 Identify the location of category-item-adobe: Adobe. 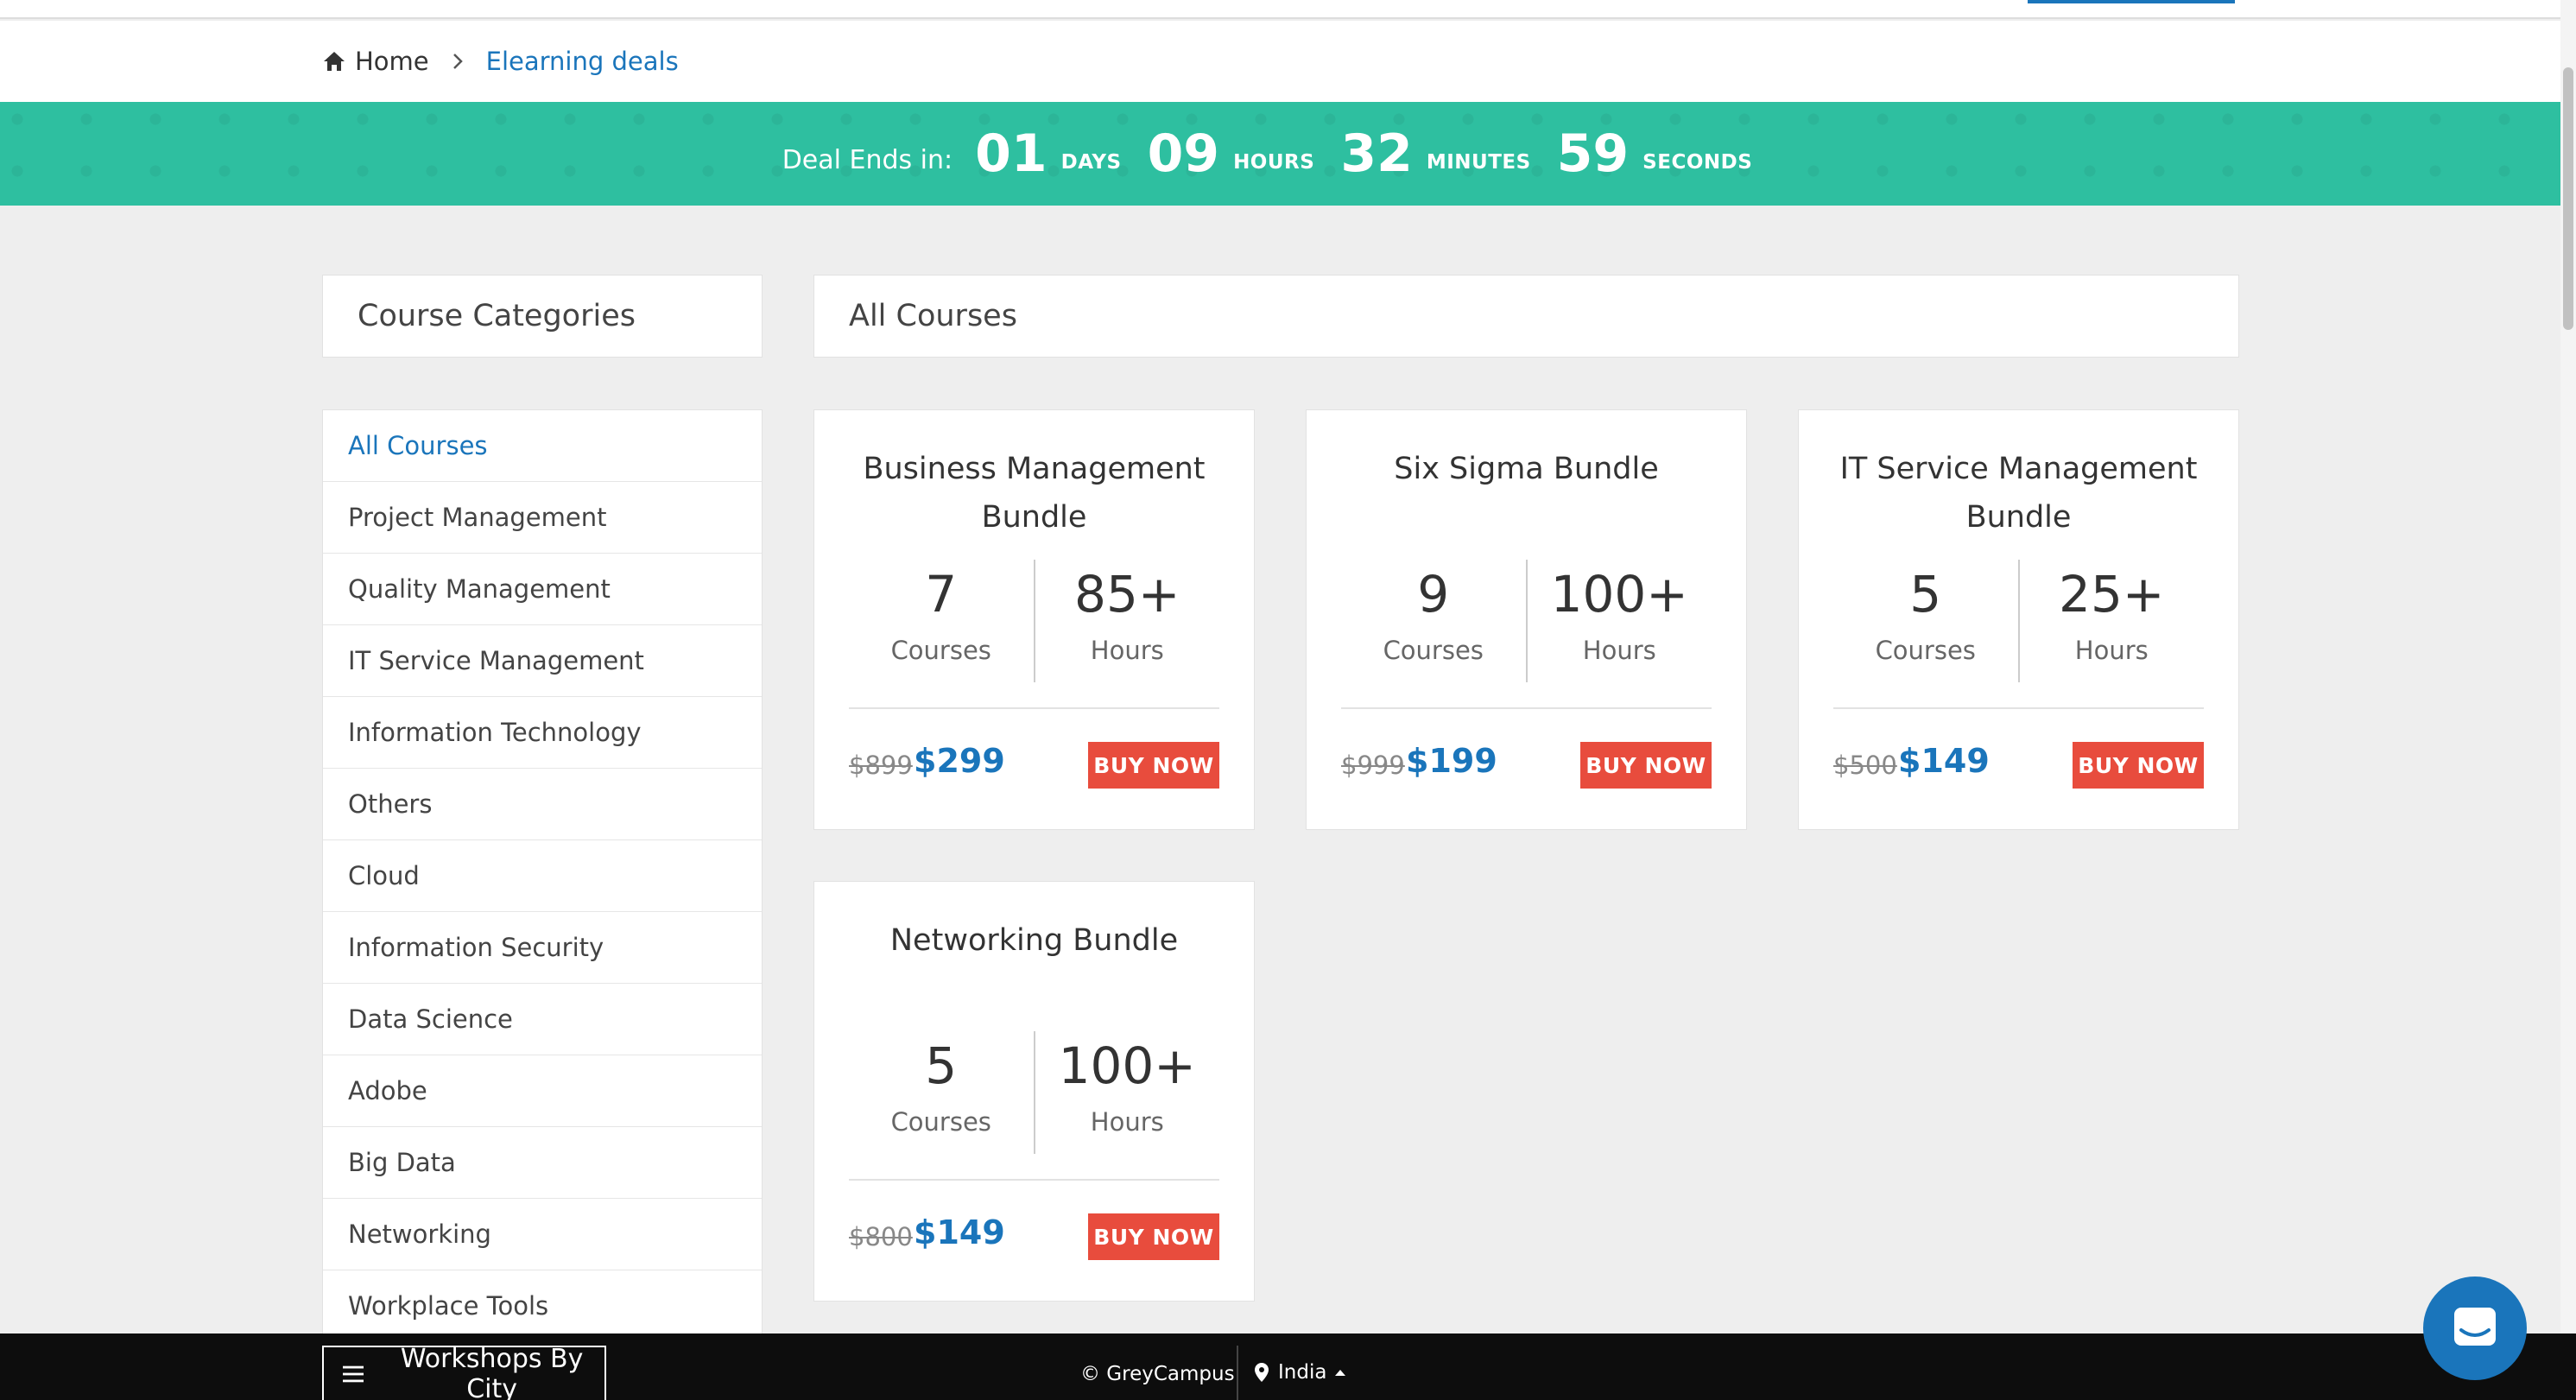
(542, 1091).